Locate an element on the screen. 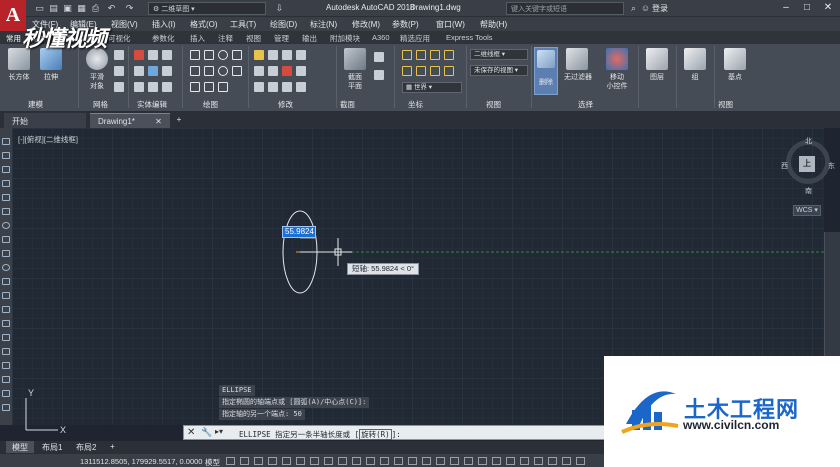  panel-title-view-right: 视图 is located at coordinates (725, 104).